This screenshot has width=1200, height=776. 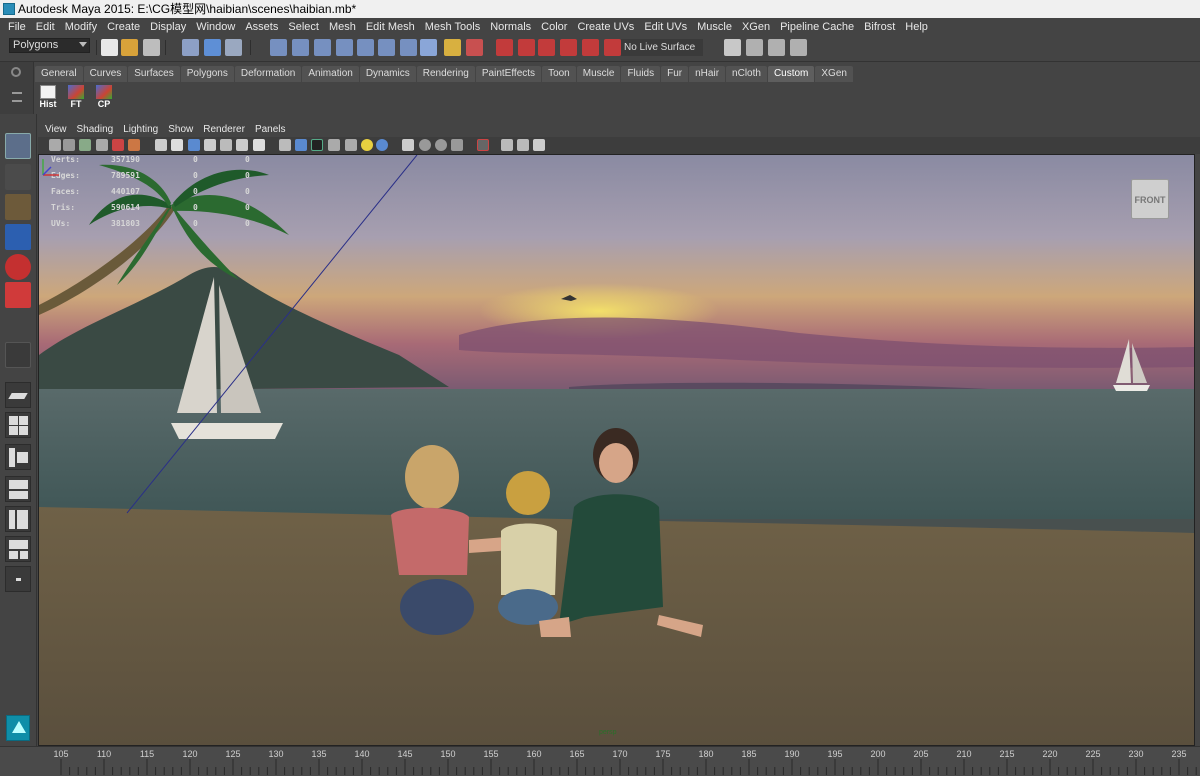 I want to click on magnet-icon, so click(x=568, y=47).